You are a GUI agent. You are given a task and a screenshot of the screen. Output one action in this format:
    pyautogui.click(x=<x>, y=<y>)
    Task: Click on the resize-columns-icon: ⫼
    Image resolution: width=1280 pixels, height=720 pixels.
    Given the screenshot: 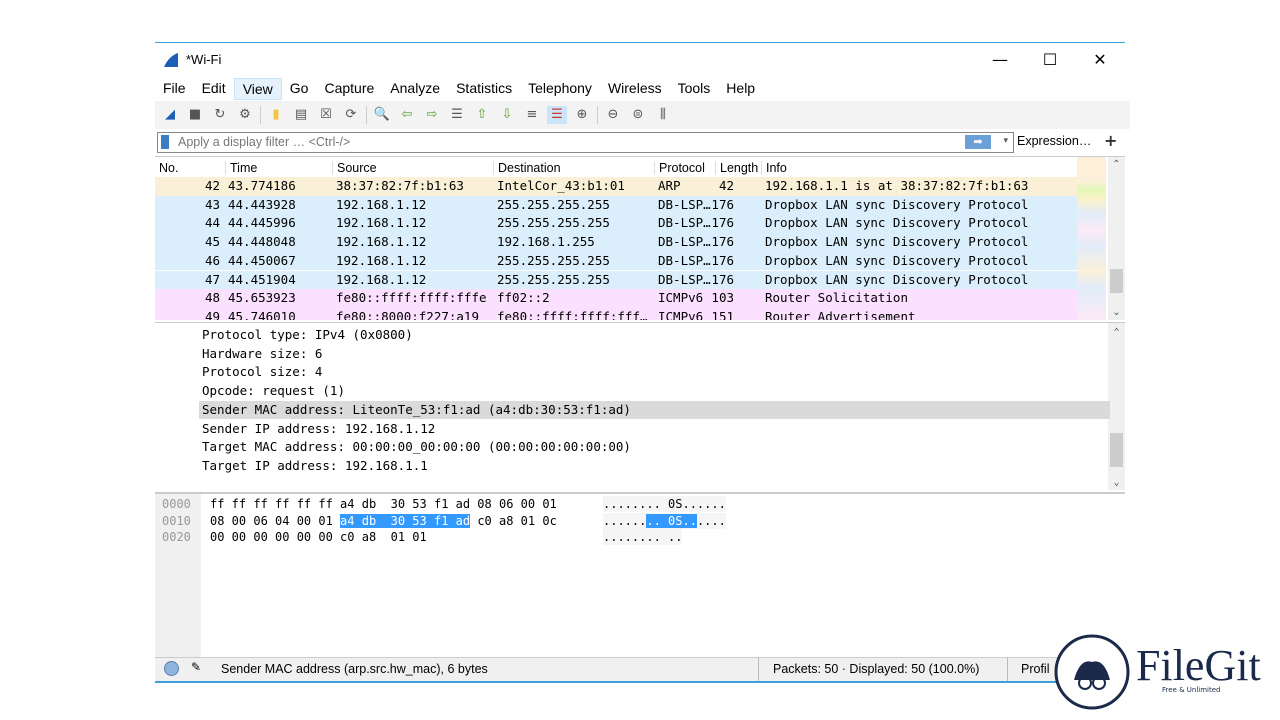 What is the action you would take?
    pyautogui.click(x=663, y=115)
    